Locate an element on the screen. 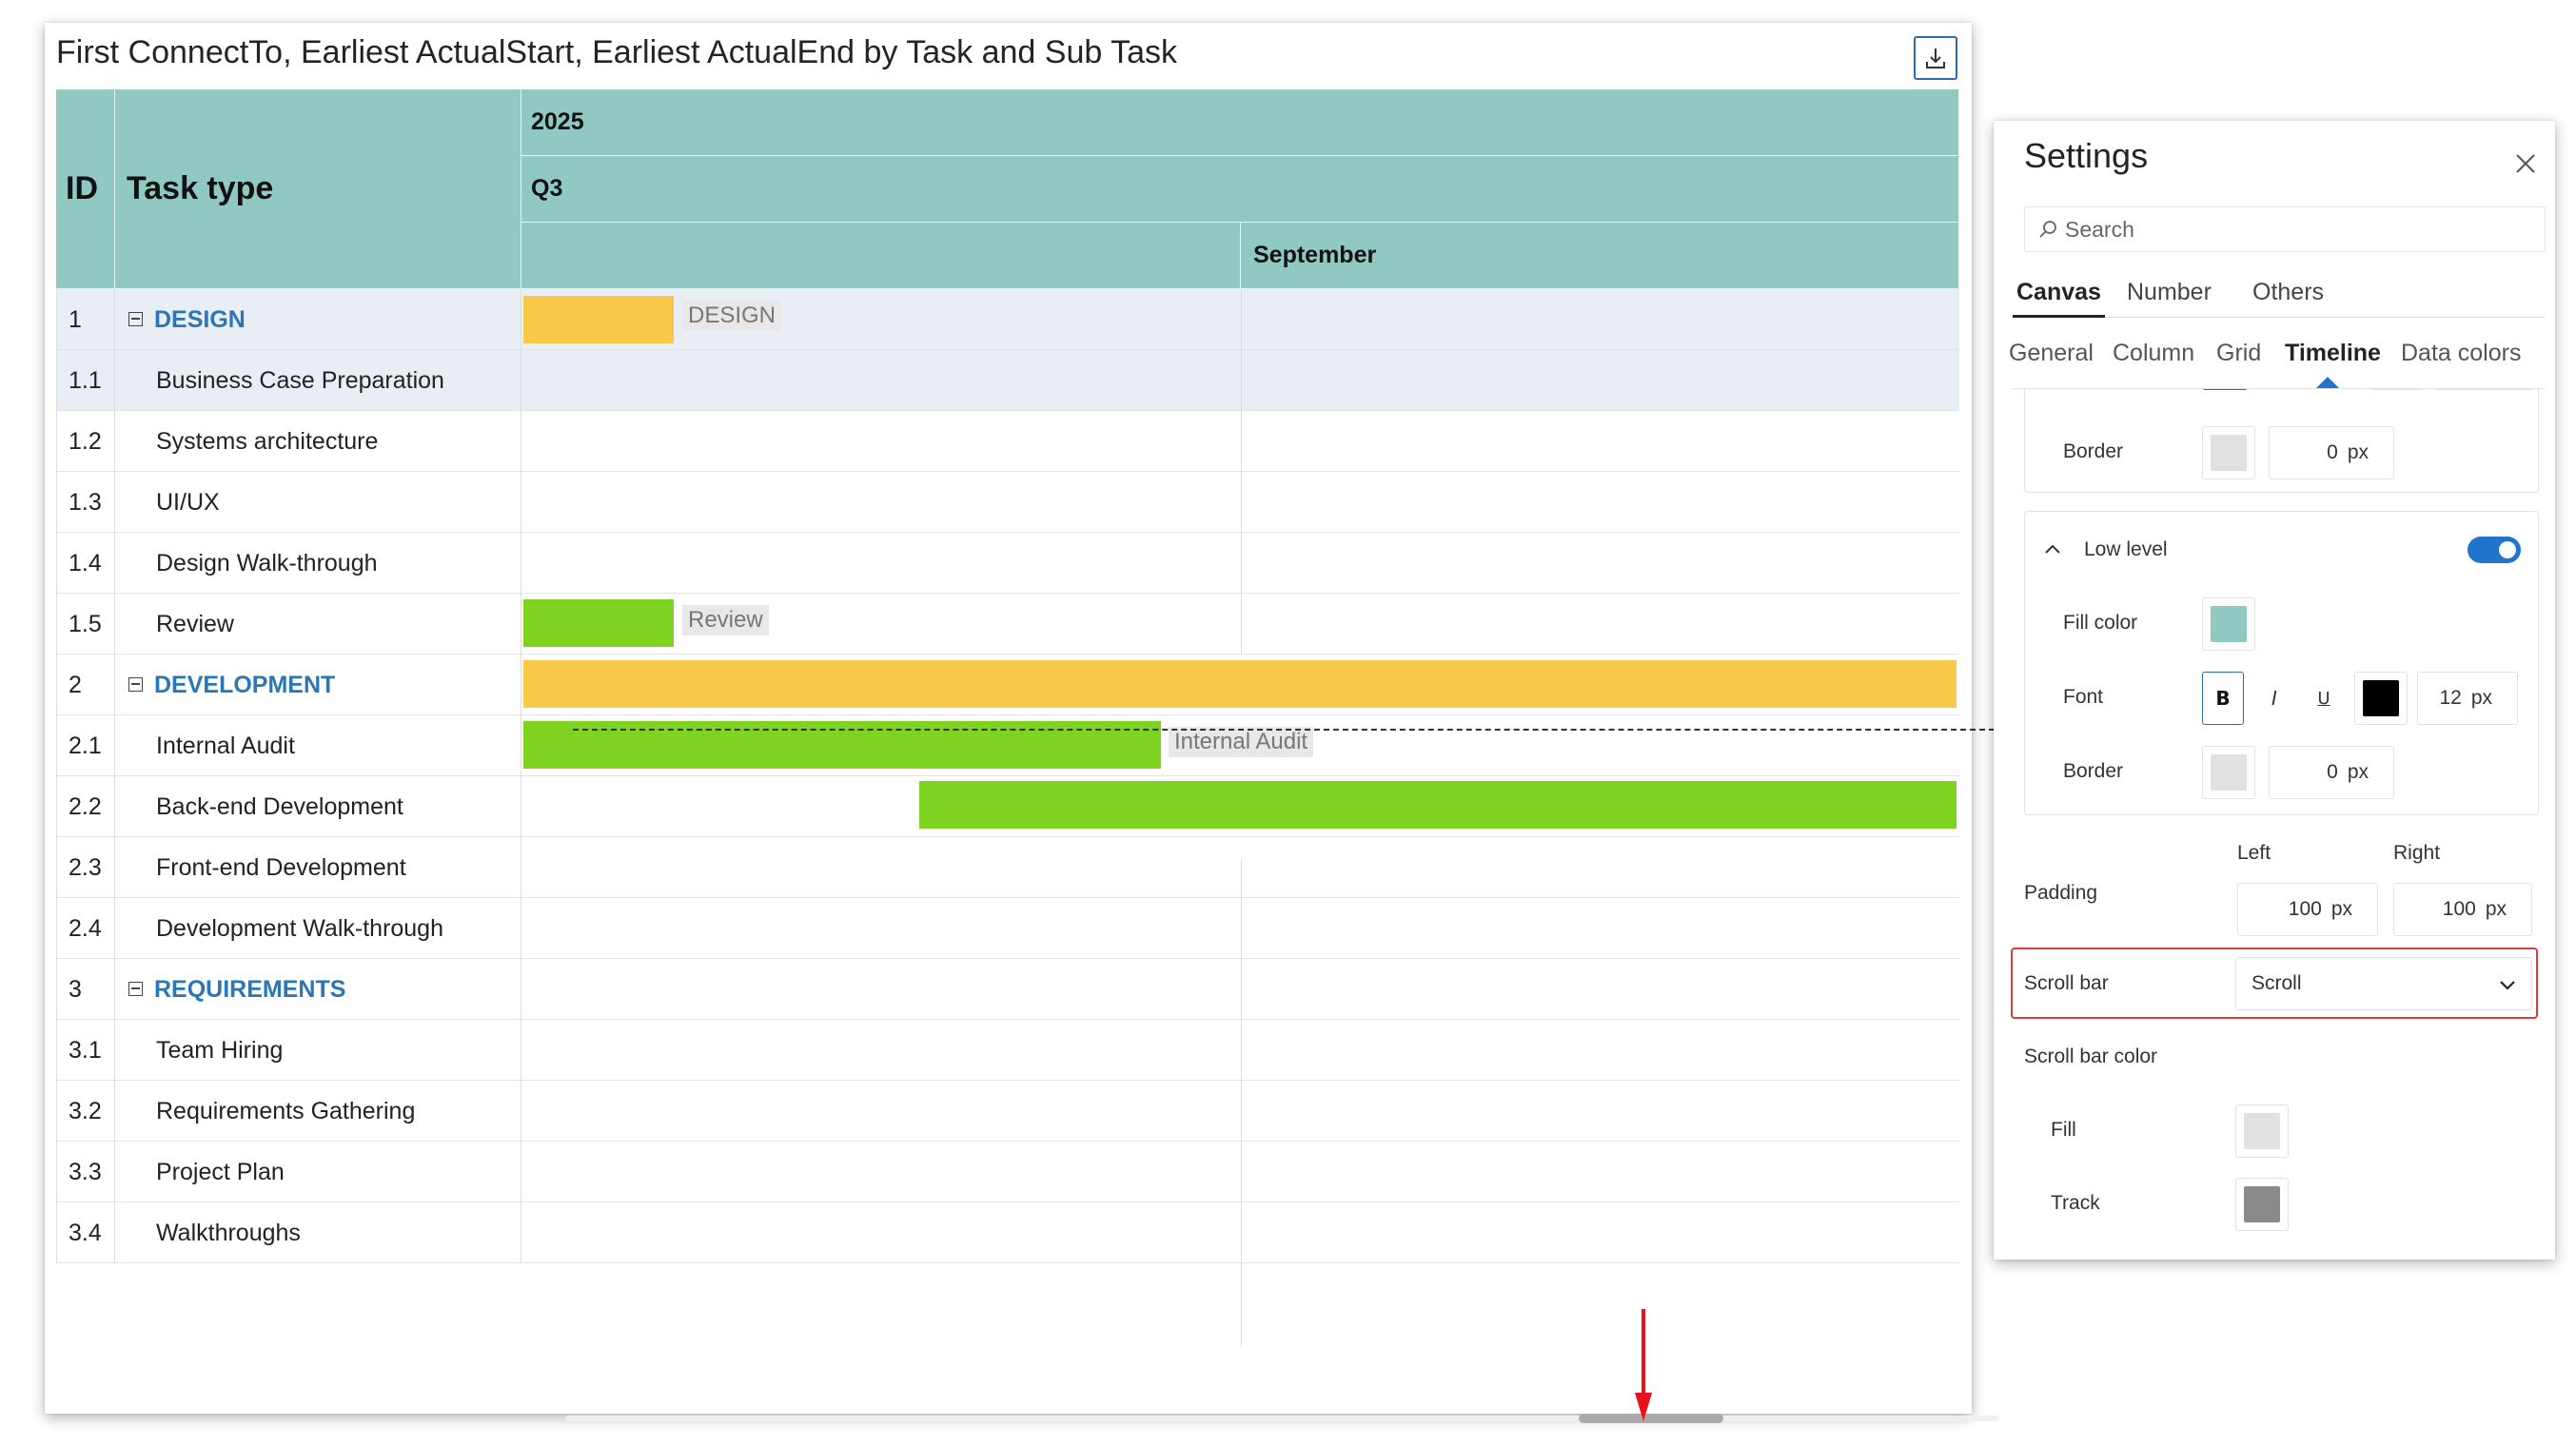 Image resolution: width=2576 pixels, height=1446 pixels. table-row: 3.4 Walkthroughs is located at coordinates (1007, 1232).